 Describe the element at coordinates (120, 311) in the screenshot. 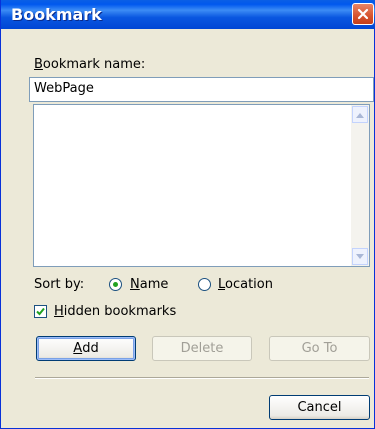

I see `hidden-bookmarks-label-text: idden bookmarks` at that location.